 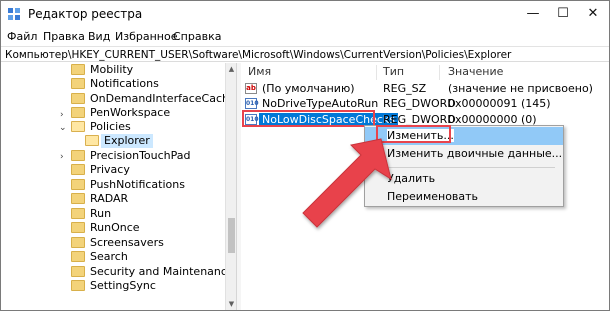 What do you see at coordinates (162, 98) in the screenshot?
I see `tree-item-label: OnDemandInterfaceCache` at bounding box center [162, 98].